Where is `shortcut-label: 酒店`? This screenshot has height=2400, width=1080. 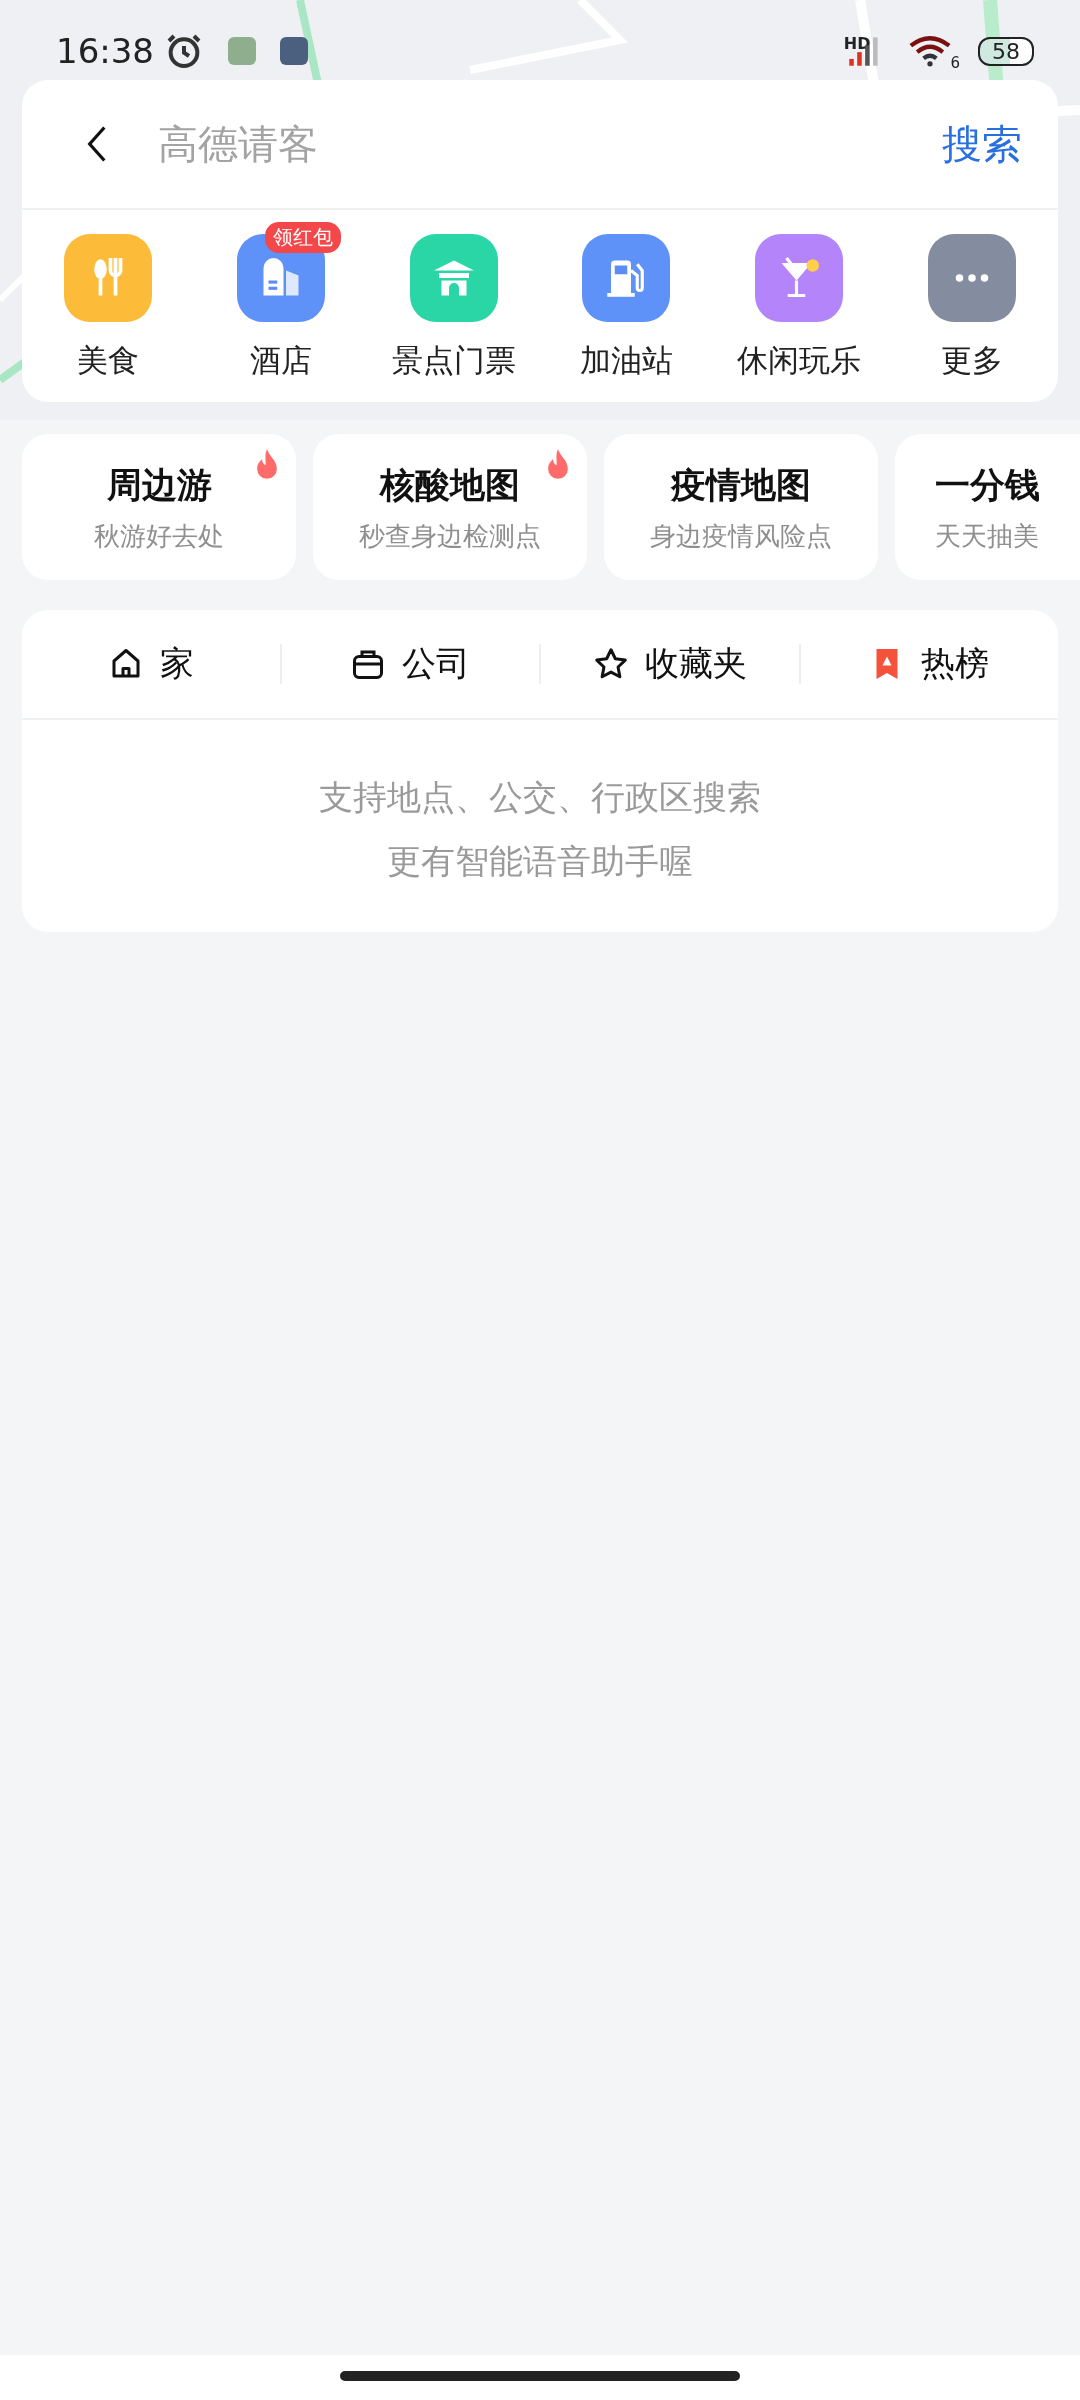
shortcut-label: 酒店 is located at coordinates (280, 361).